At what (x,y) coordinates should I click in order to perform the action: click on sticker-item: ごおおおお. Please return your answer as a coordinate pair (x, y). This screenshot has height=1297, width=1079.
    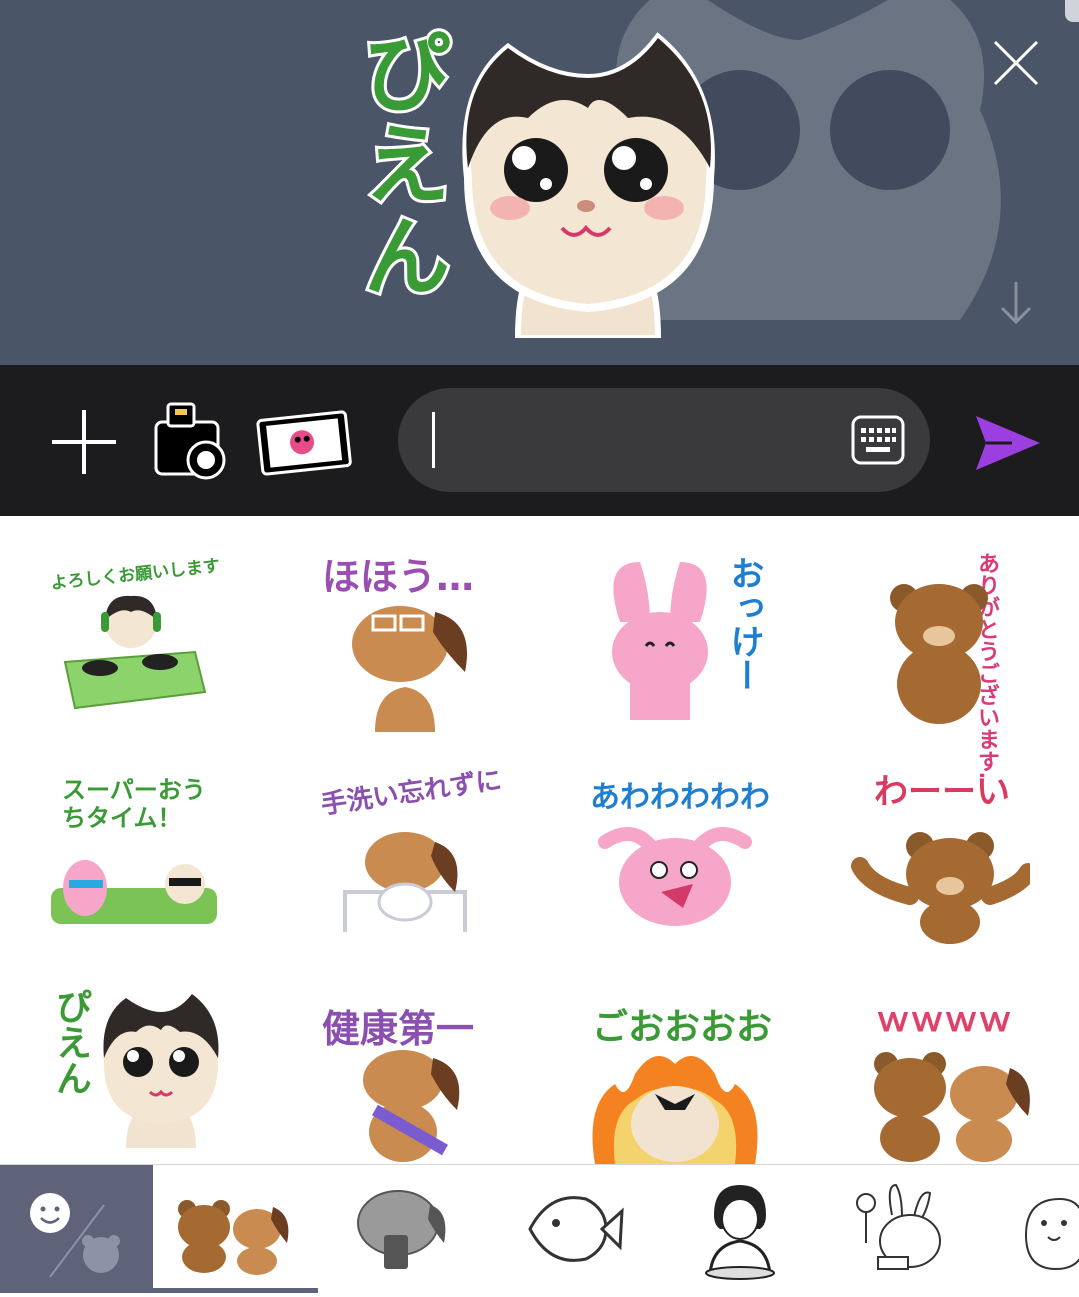
    Looking at the image, I should click on (675, 1056).